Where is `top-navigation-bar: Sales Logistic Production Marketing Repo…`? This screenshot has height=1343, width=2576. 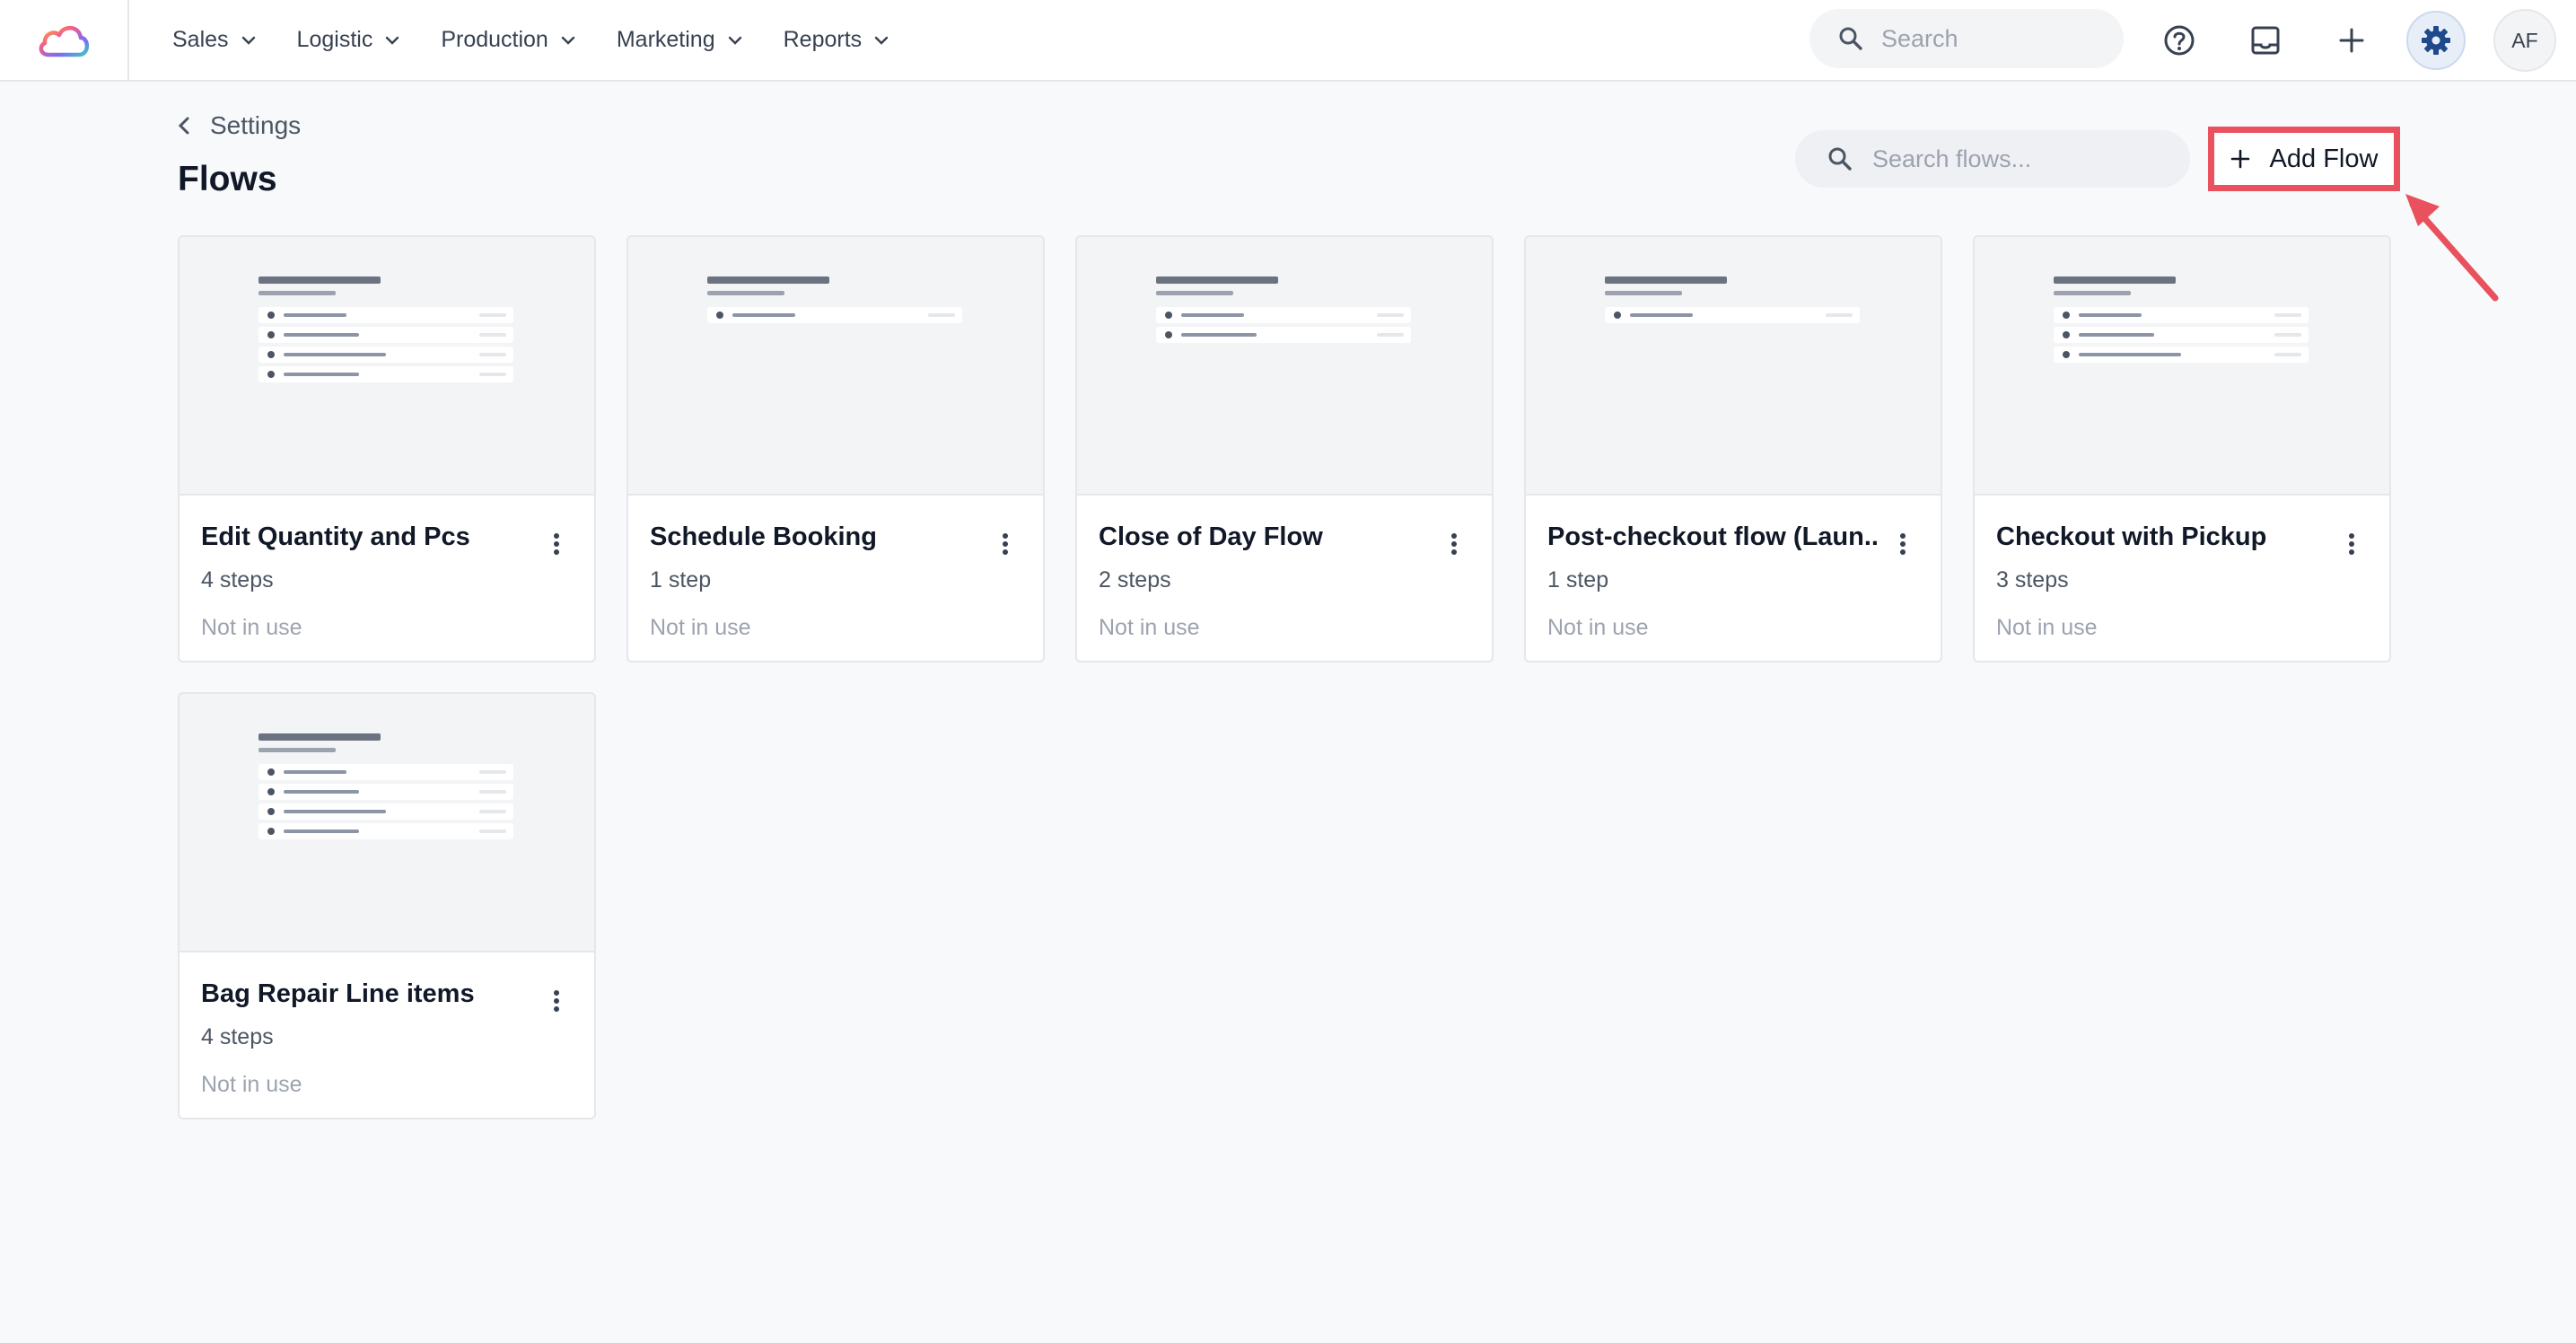 top-navigation-bar: Sales Logistic Production Marketing Repo… is located at coordinates (1288, 41).